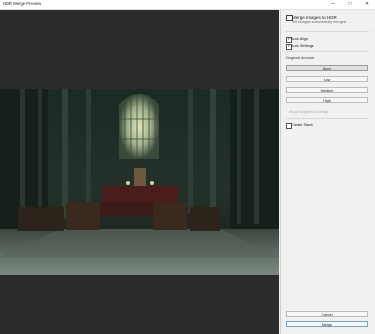  What do you see at coordinates (327, 90) in the screenshot?
I see `deghost-medium-button: Medium` at bounding box center [327, 90].